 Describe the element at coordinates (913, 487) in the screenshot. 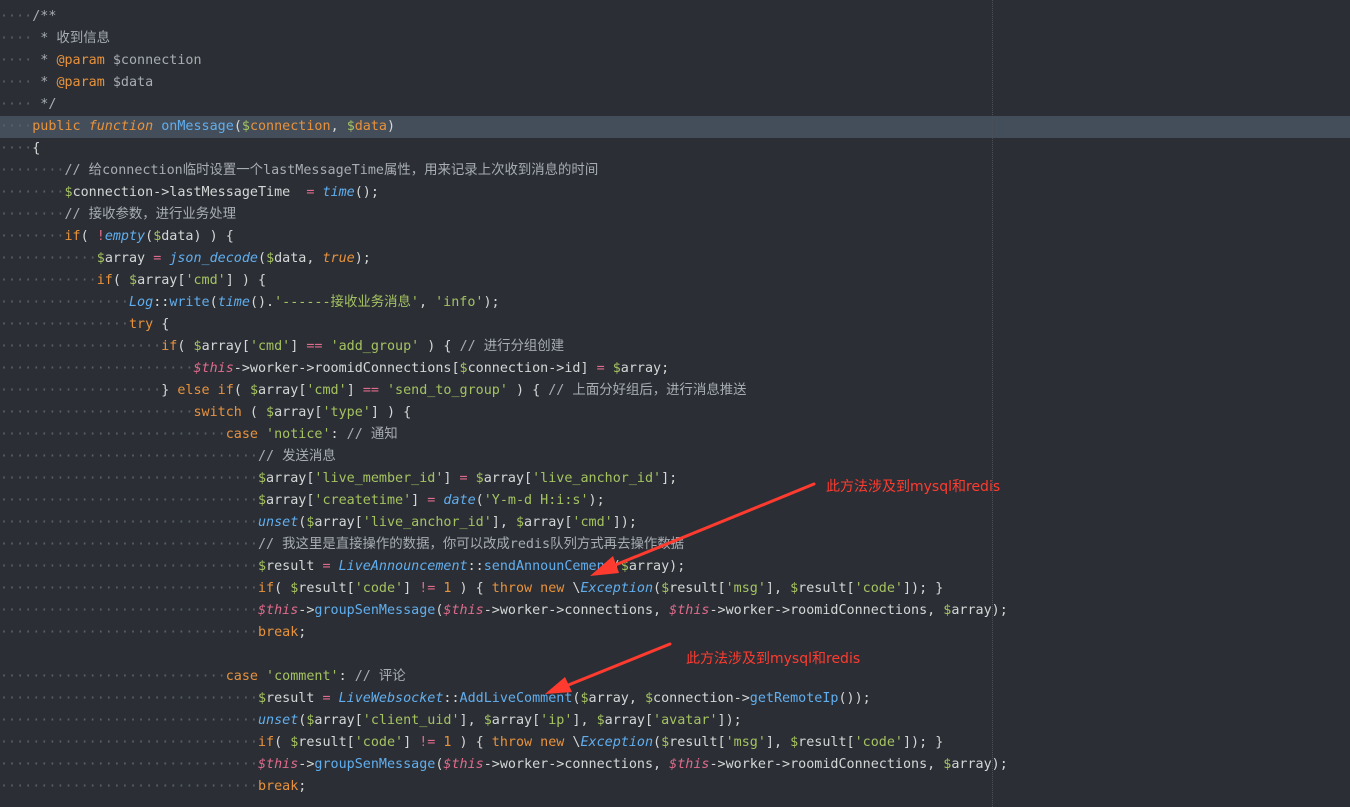

I see `annotation-1: 此方法涉及到mysql和redis` at that location.